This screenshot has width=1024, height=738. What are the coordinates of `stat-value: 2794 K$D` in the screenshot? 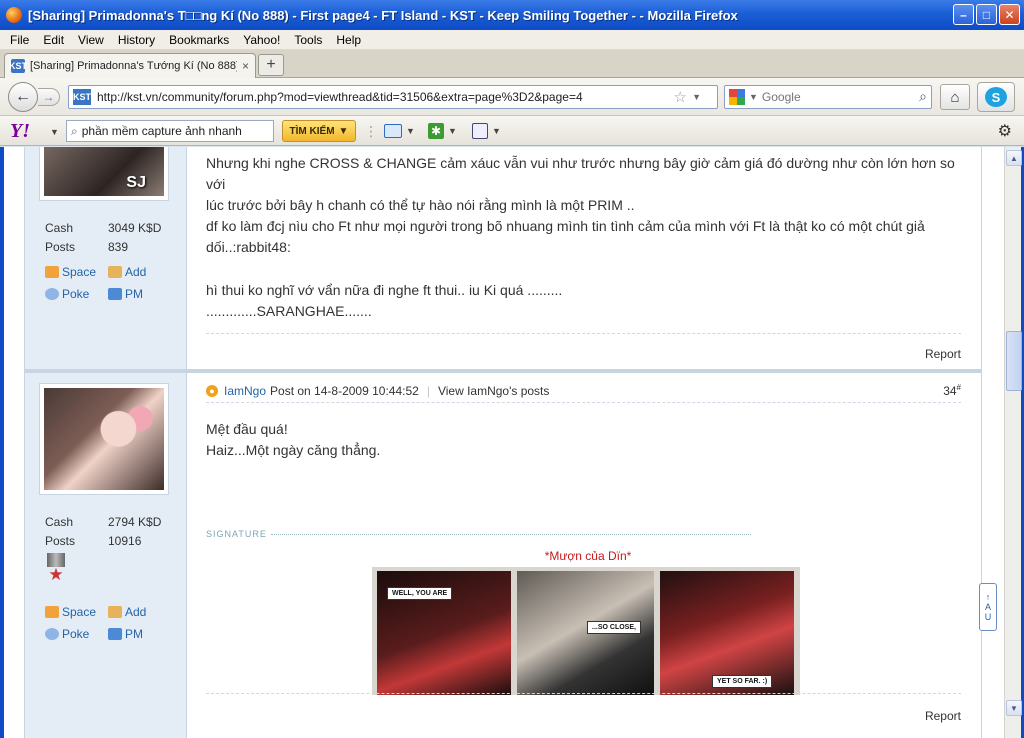 It's located at (135, 522).